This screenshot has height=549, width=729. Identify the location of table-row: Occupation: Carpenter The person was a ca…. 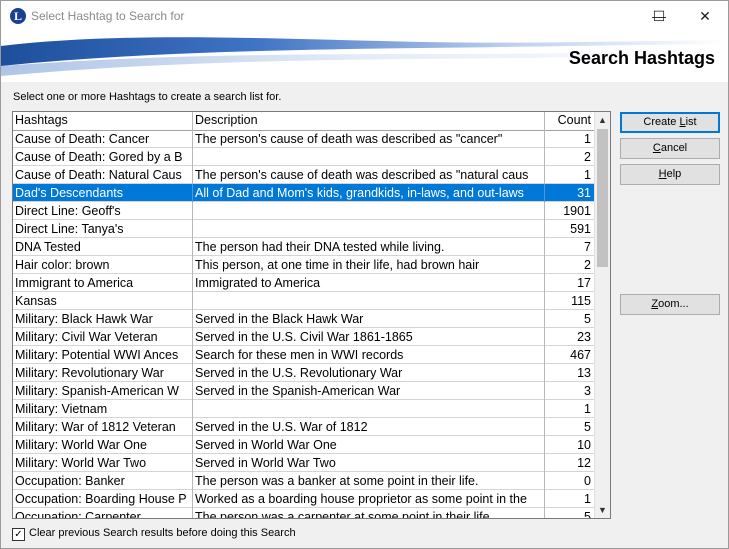
(303, 513).